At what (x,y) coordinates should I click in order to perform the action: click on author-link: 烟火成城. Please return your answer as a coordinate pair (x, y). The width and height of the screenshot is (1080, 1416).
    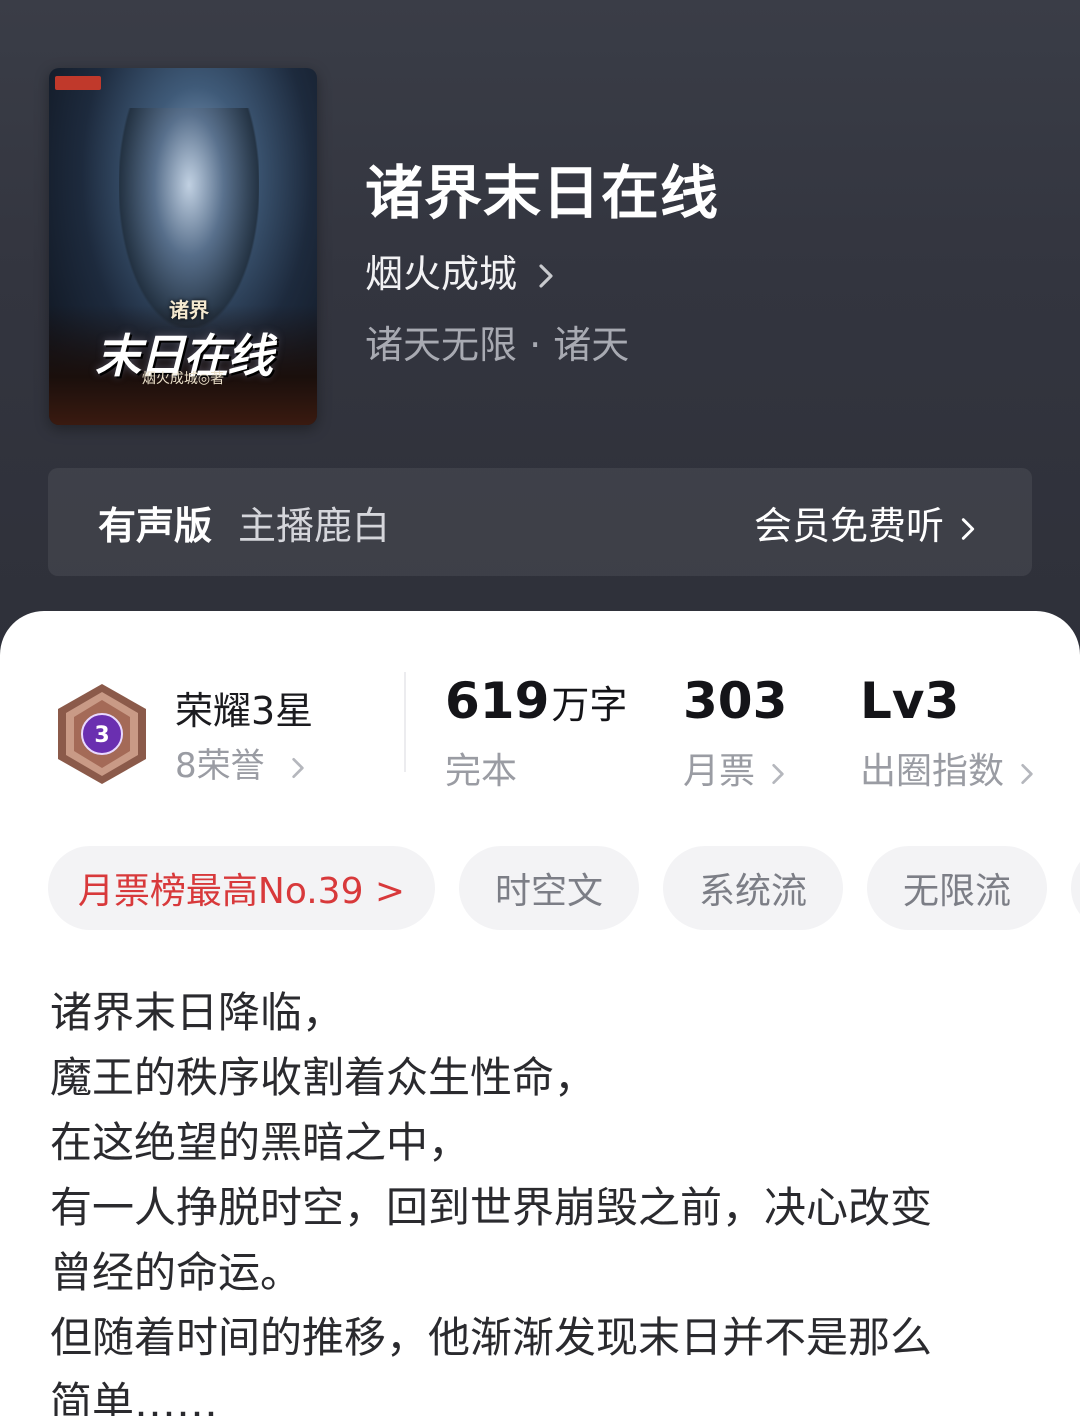
    Looking at the image, I should click on (463, 270).